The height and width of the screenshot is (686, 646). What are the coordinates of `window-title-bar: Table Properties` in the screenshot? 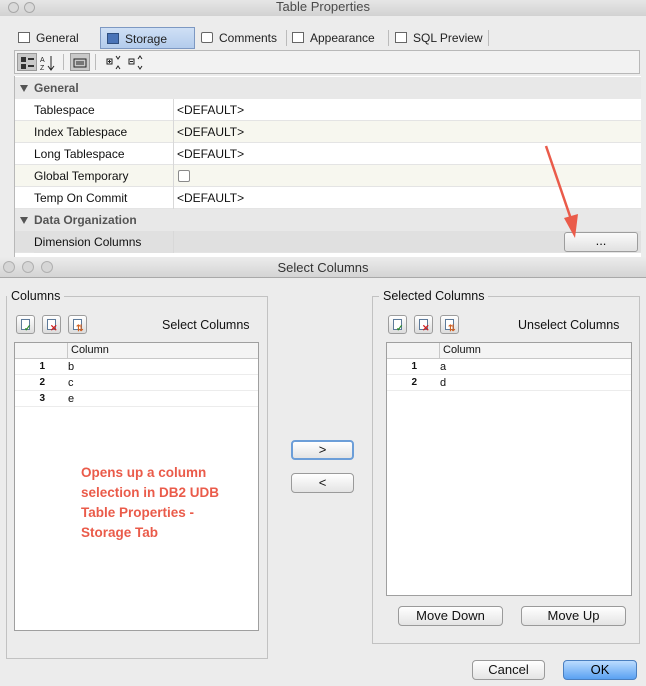 It's located at (323, 8).